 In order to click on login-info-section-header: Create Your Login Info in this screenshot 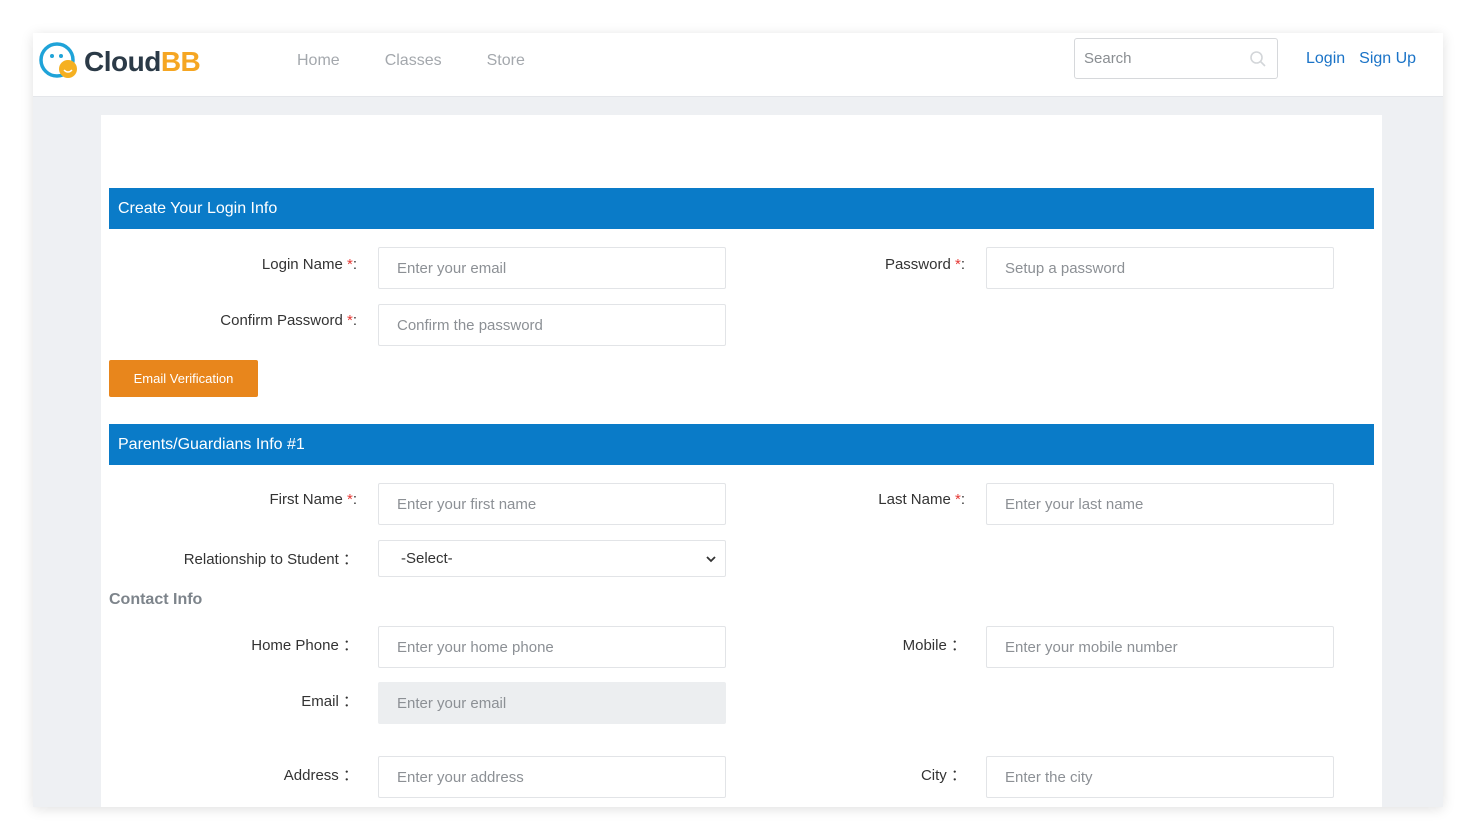, I will do `click(741, 208)`.